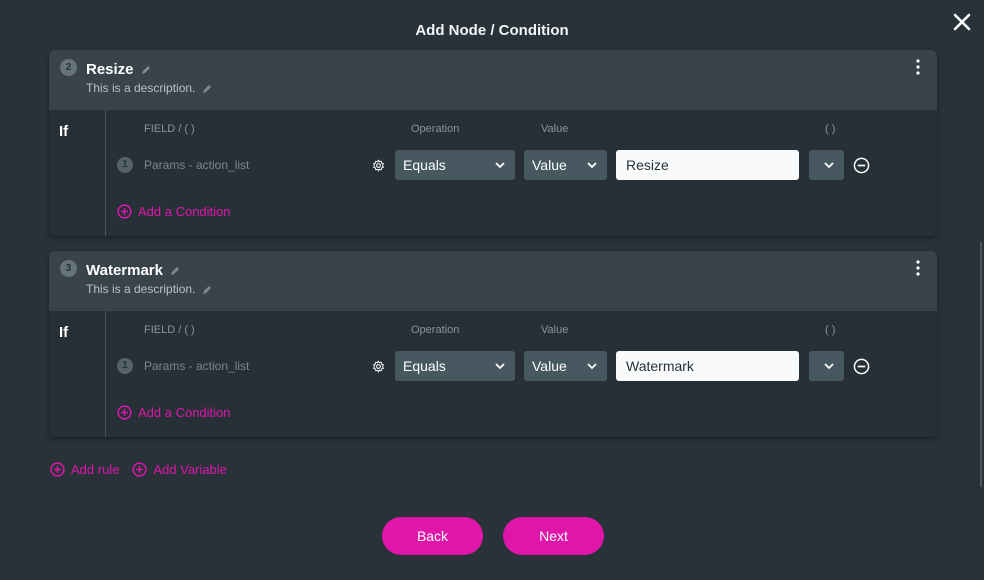  Describe the element at coordinates (190, 469) in the screenshot. I see `add-variable-label: Add Variable` at that location.